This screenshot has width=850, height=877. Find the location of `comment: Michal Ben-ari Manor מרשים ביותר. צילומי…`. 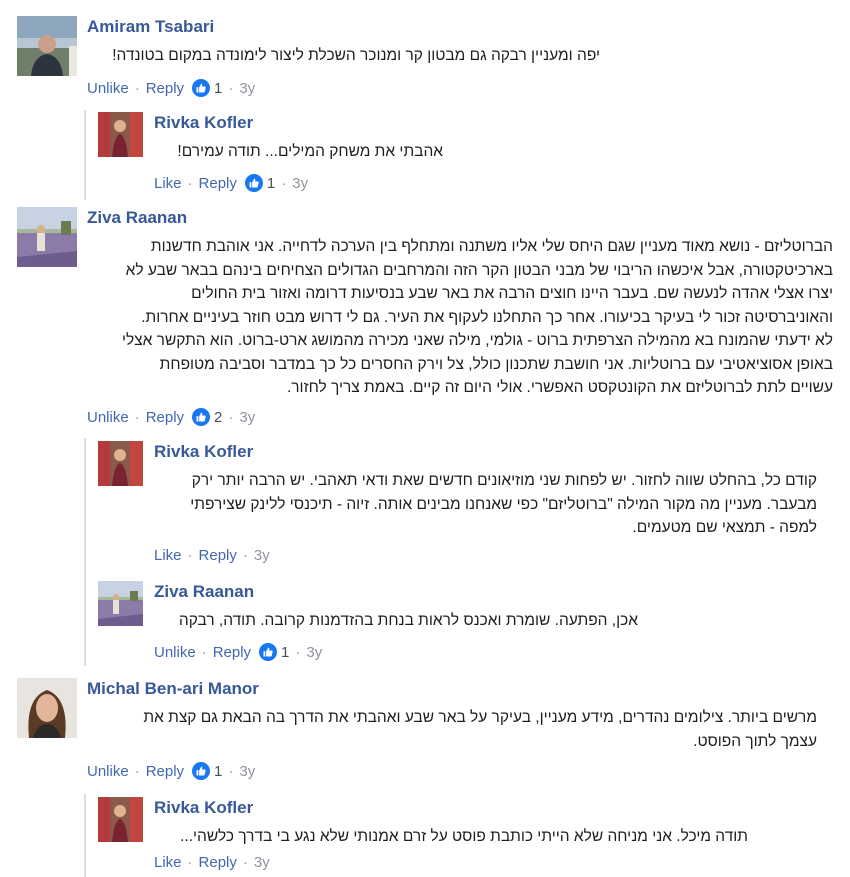

comment: Michal Ben-ari Manor מרשים ביותר. צילומי… is located at coordinates (427, 733).